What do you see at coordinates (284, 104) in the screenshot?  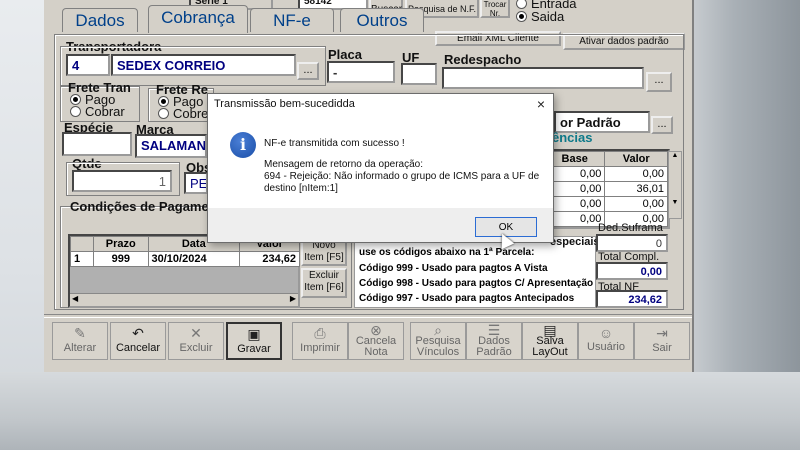 I see `dialog-title: Transmissão bem-sucedidda` at bounding box center [284, 104].